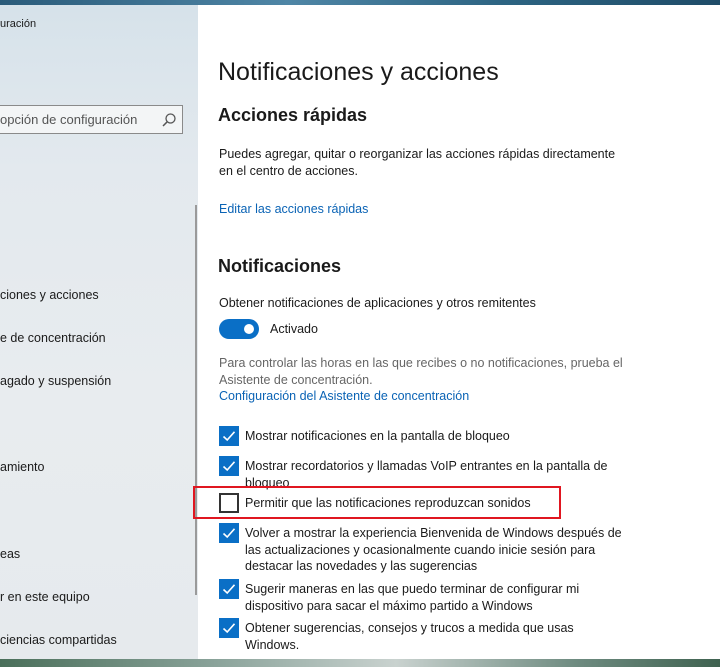  I want to click on sidebar-item-projecting: r en este equipo, so click(45, 597).